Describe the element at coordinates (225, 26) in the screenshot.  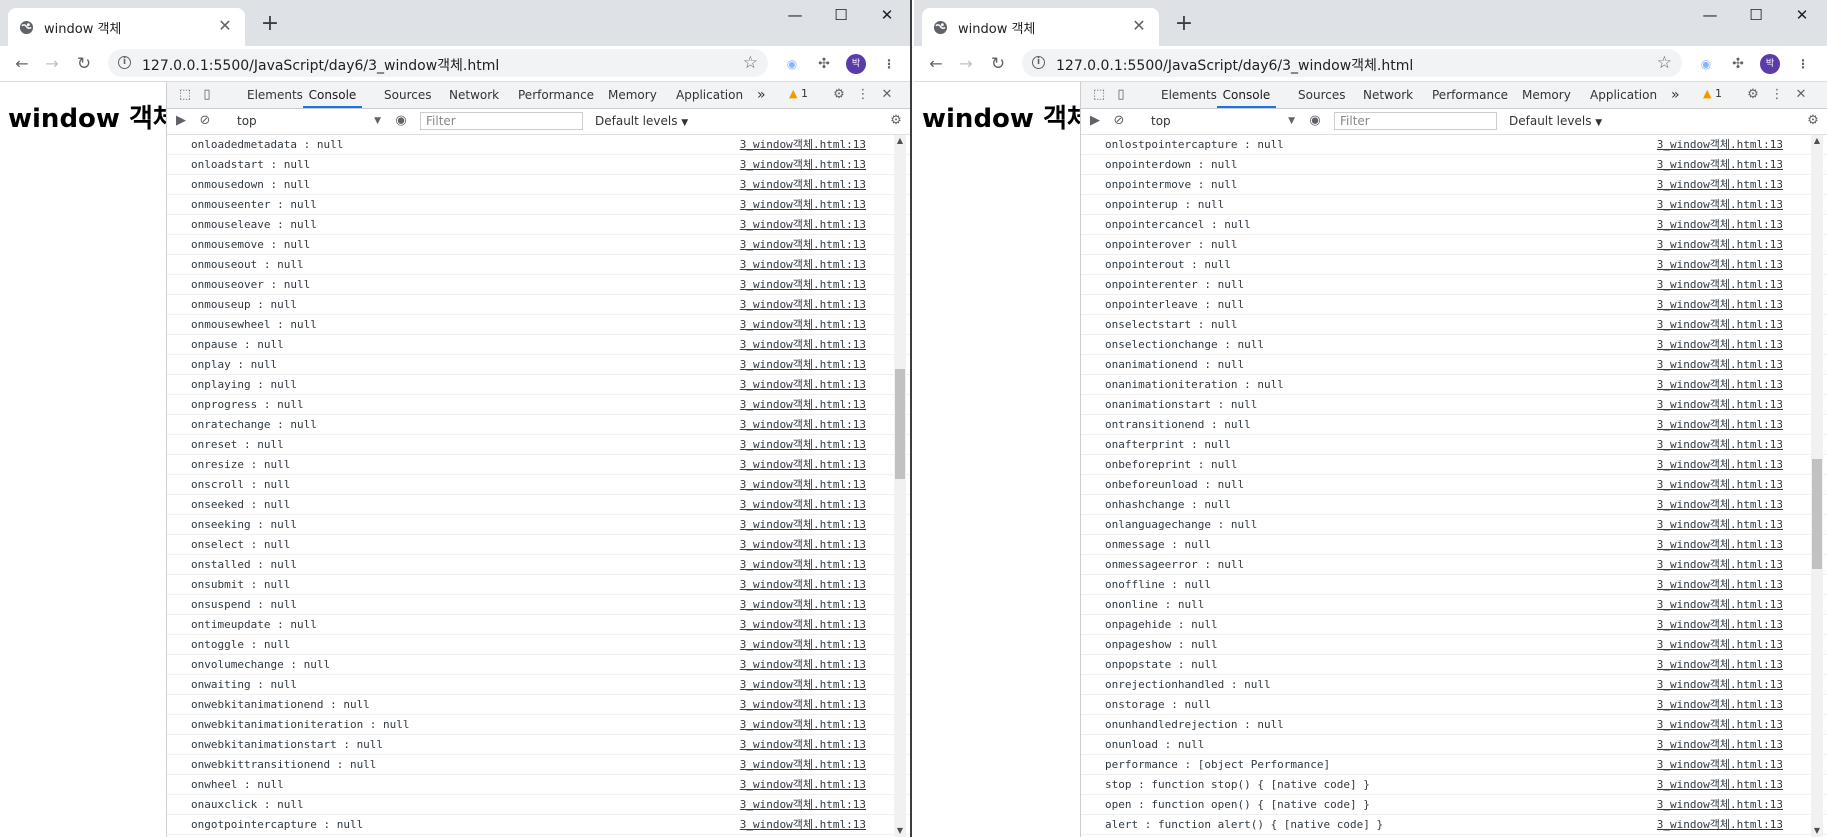
I see `close-tab-icon: ✕` at that location.